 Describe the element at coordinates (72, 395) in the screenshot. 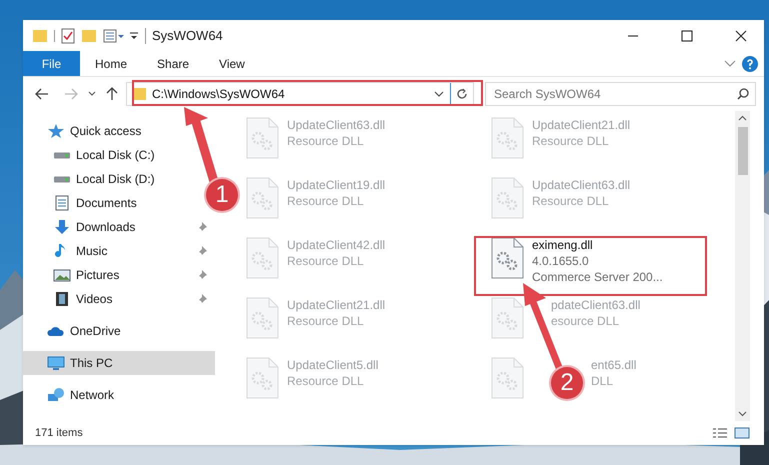

I see `nav-item: Network` at that location.